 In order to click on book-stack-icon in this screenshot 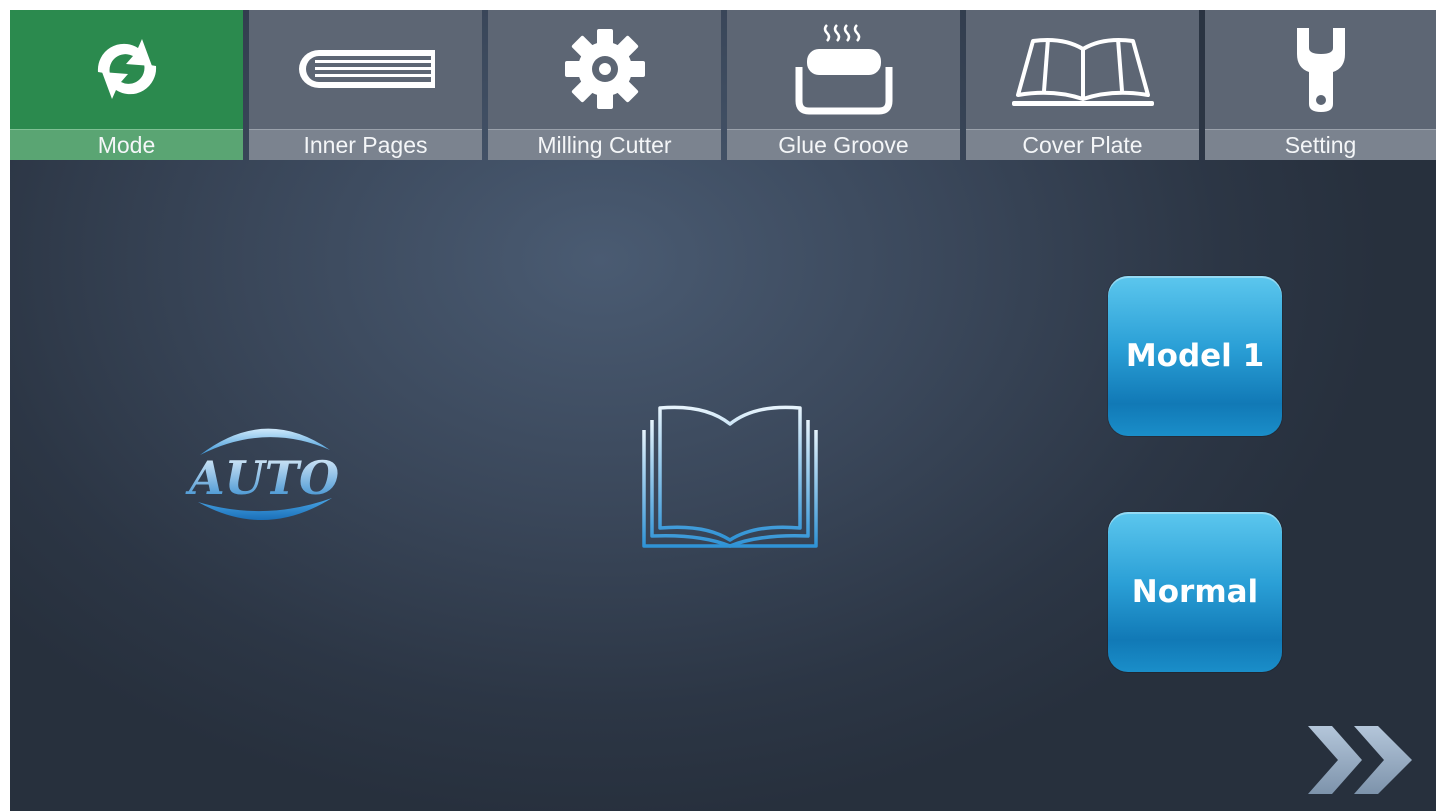, I will do `click(365, 69)`.